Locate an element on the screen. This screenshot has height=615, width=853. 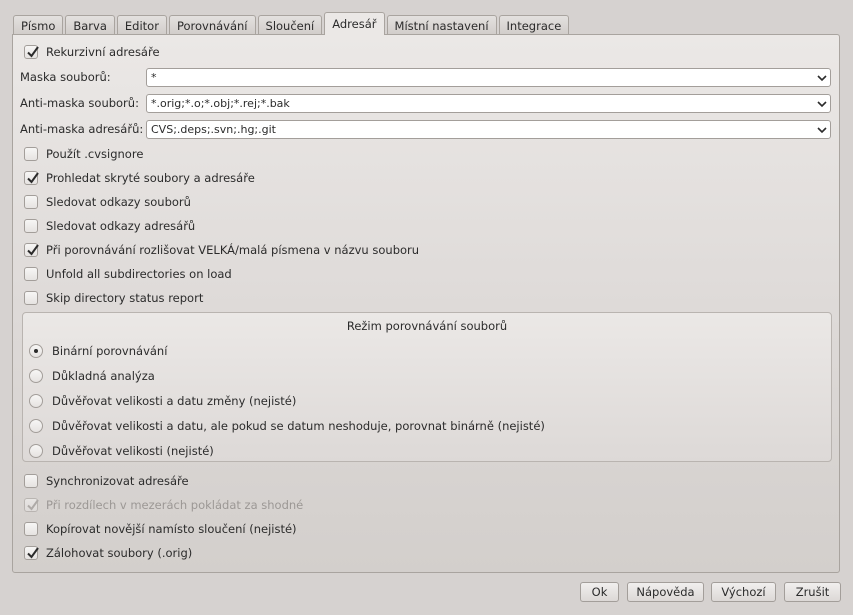
checkbox-label: Skip directory status report is located at coordinates (125, 298).